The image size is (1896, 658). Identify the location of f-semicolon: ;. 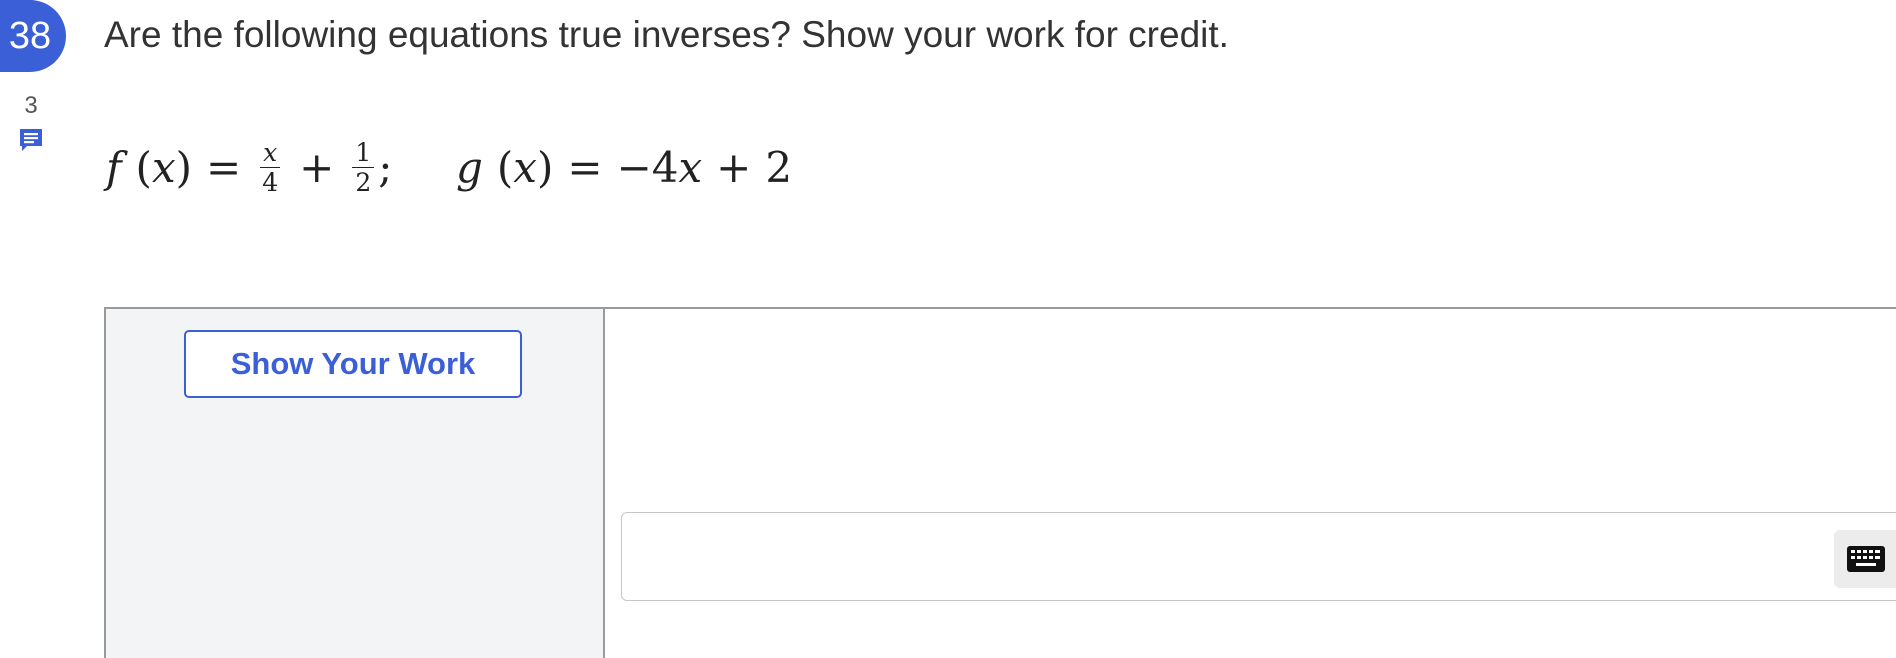
(385, 167).